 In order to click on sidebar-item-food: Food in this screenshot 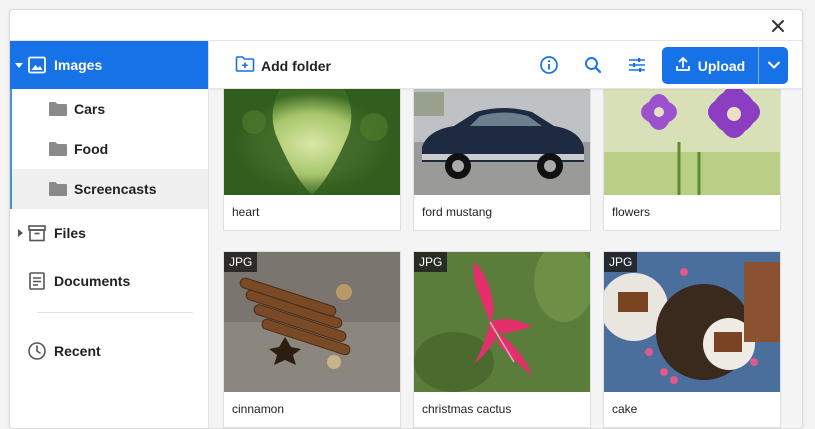, I will do `click(109, 149)`.